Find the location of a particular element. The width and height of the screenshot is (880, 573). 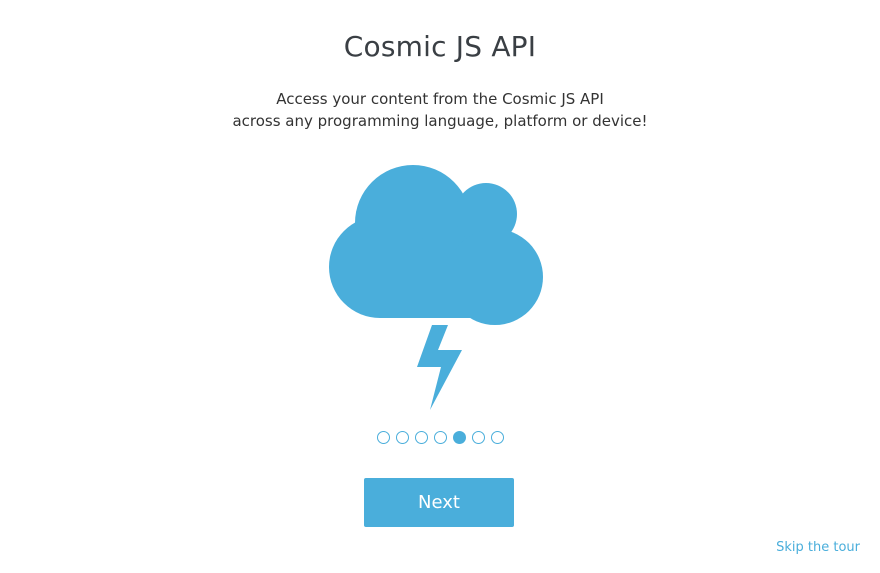

cloud-lightning-illustration is located at coordinates (440, 285).